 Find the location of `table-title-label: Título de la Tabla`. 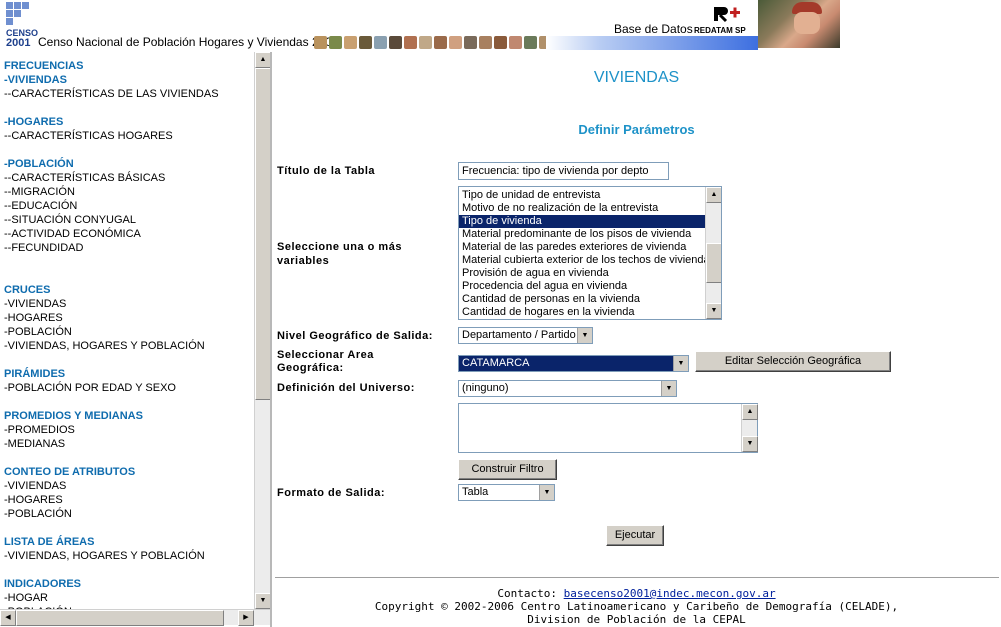

table-title-label: Título de la Tabla is located at coordinates (326, 171).